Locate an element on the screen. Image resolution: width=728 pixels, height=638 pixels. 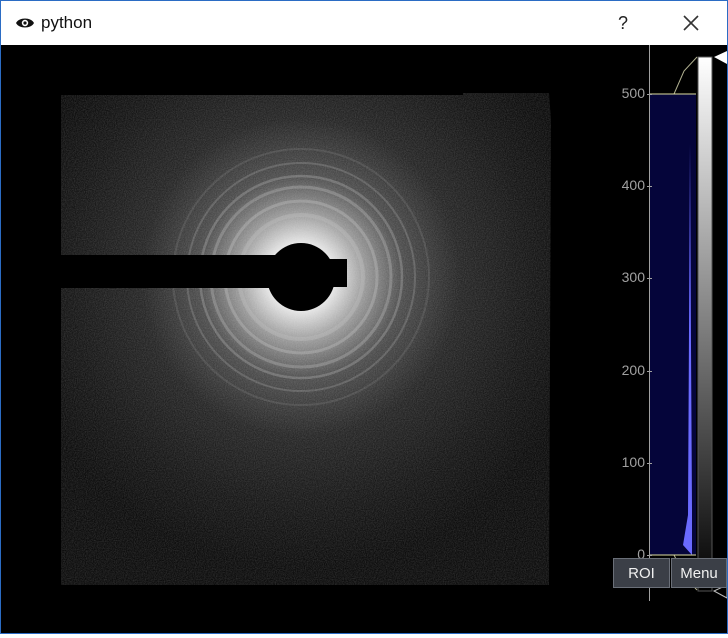
roi-button: ROI is located at coordinates (641, 573).